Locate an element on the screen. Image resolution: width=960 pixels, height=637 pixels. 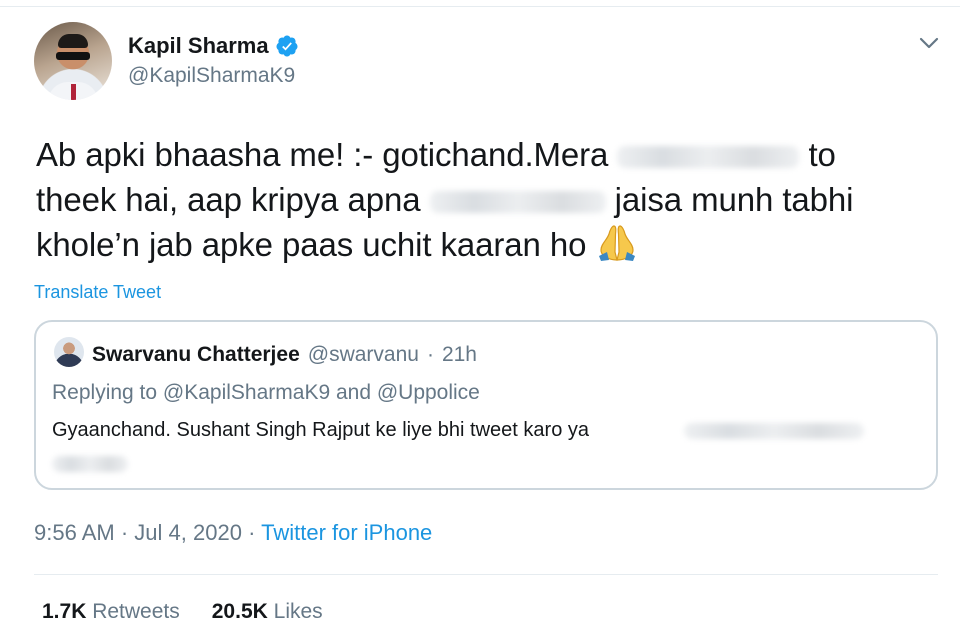
chevron-down-icon is located at coordinates (929, 43).